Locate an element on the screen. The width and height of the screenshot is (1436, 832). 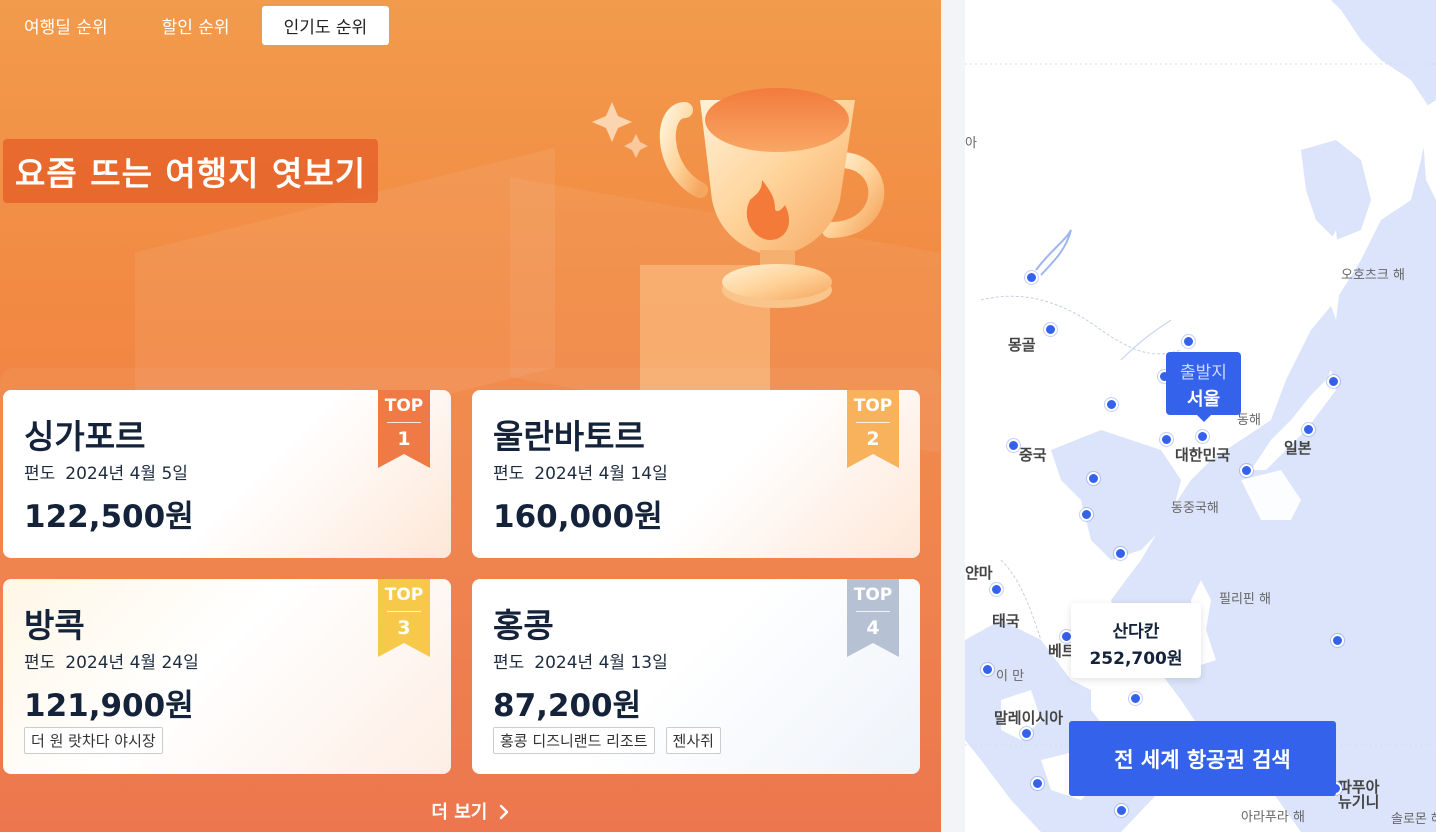
trip-meta: 편도 2024년 4월 14일 is located at coordinates (580, 471).